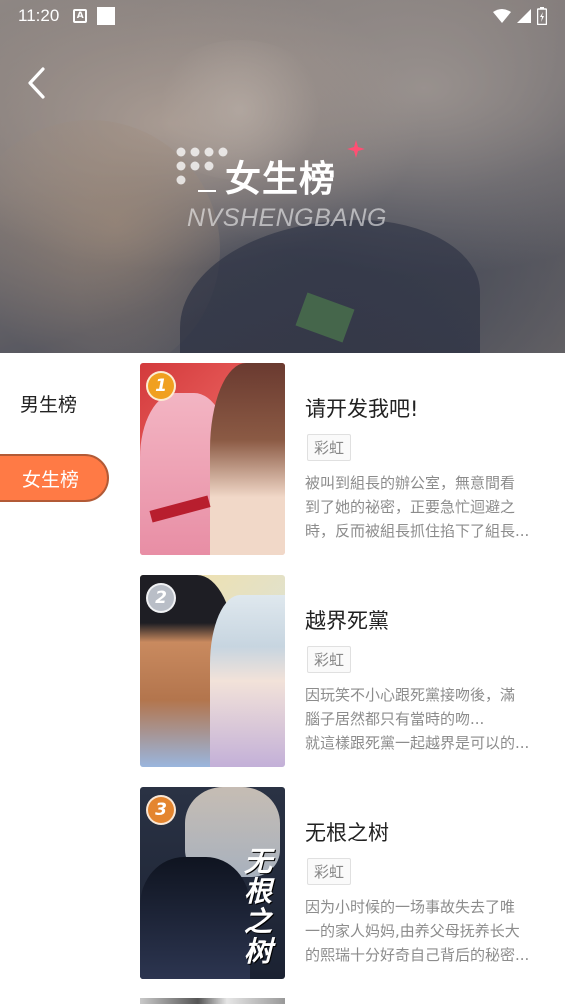  I want to click on status-bar: 11:20 A, so click(282, 16).